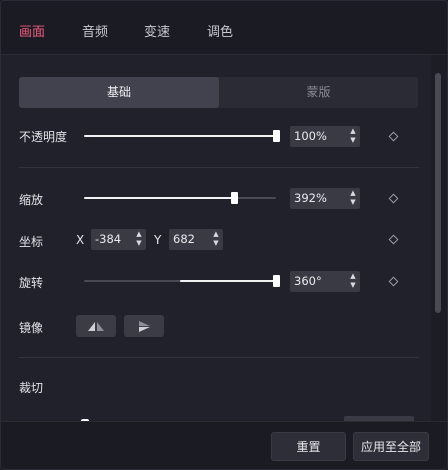  Describe the element at coordinates (184, 239) in the screenshot. I see `position-y-value: 682` at that location.